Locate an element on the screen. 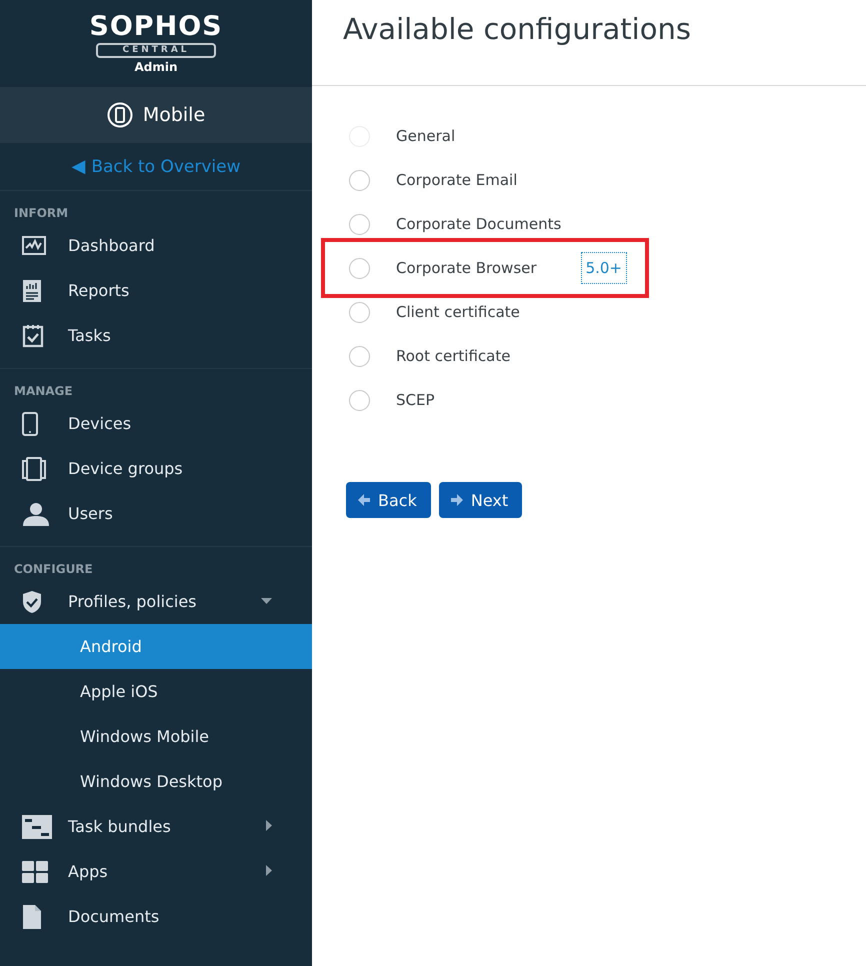 The height and width of the screenshot is (966, 866). nav-item: Task bundles is located at coordinates (156, 826).